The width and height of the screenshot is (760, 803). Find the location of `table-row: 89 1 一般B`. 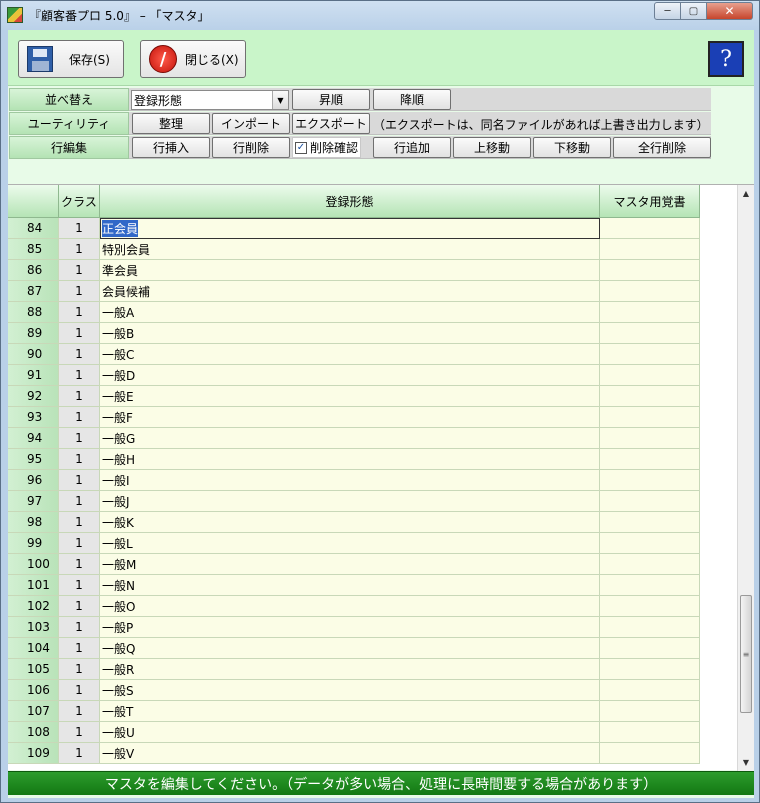

table-row: 89 1 一般B is located at coordinates (354, 333).